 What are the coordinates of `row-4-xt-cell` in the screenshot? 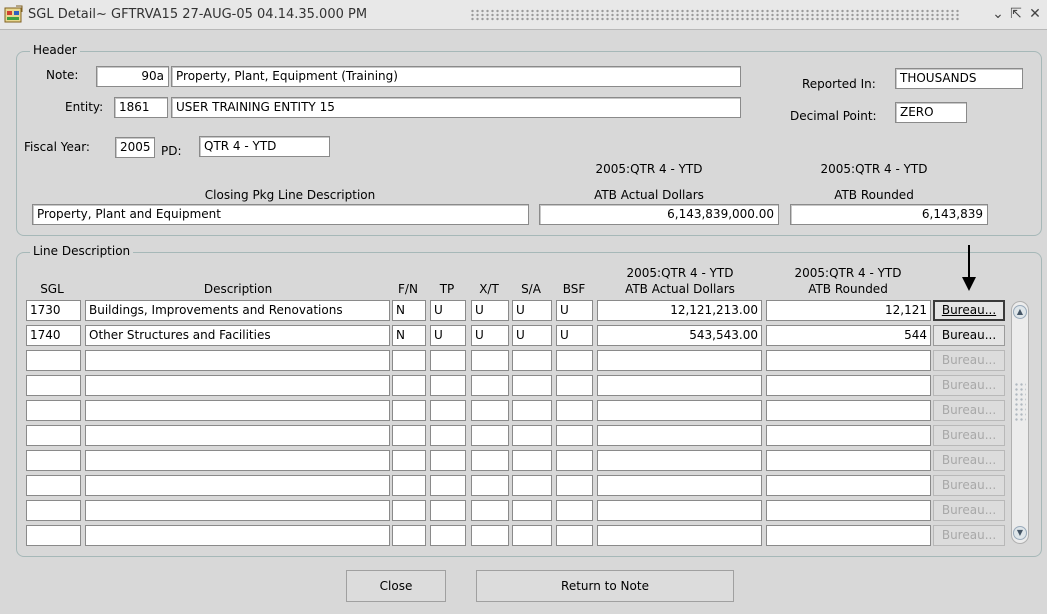 It's located at (490, 385).